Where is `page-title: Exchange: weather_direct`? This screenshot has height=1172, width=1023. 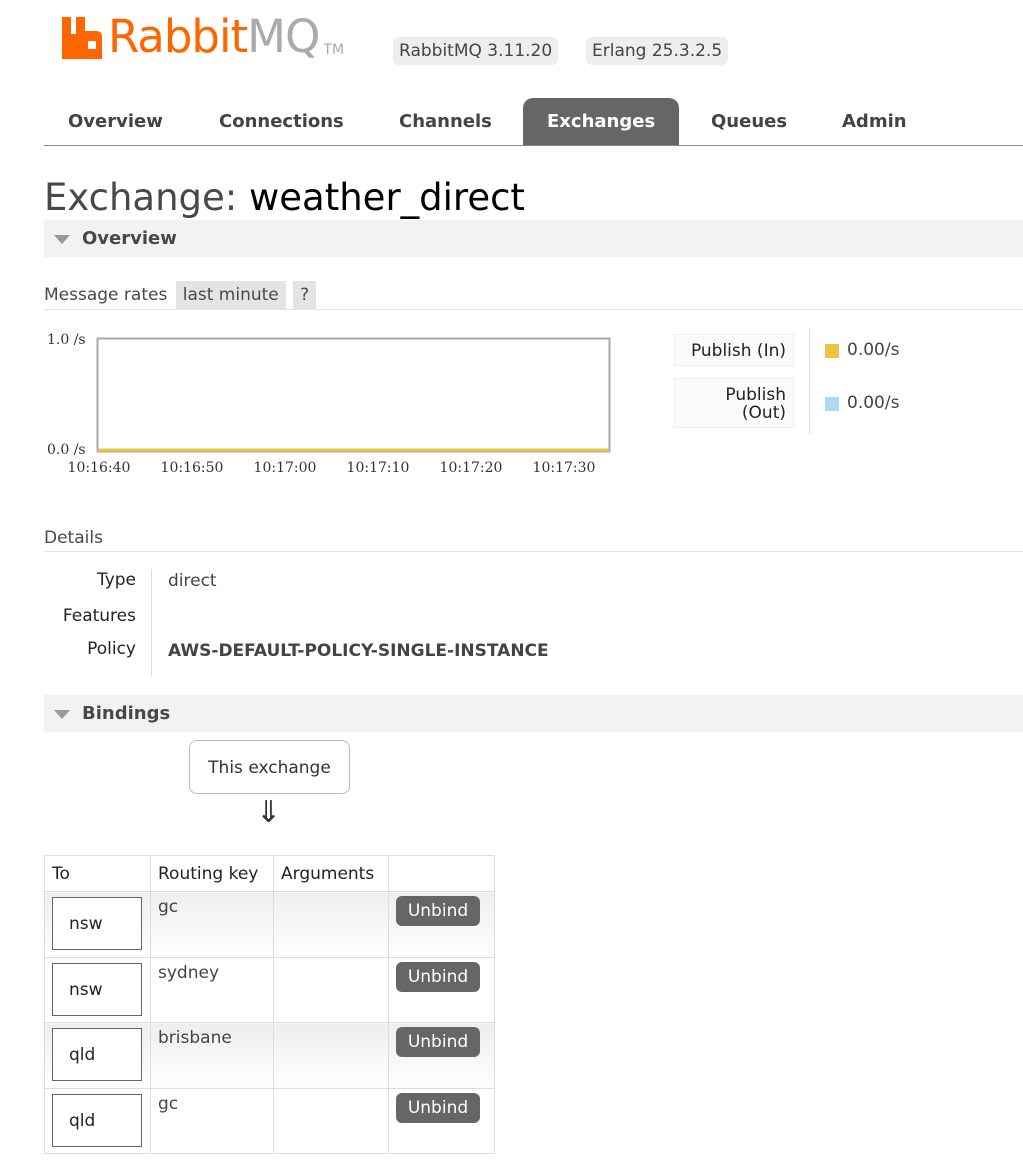
page-title: Exchange: weather_direct is located at coordinates (284, 197).